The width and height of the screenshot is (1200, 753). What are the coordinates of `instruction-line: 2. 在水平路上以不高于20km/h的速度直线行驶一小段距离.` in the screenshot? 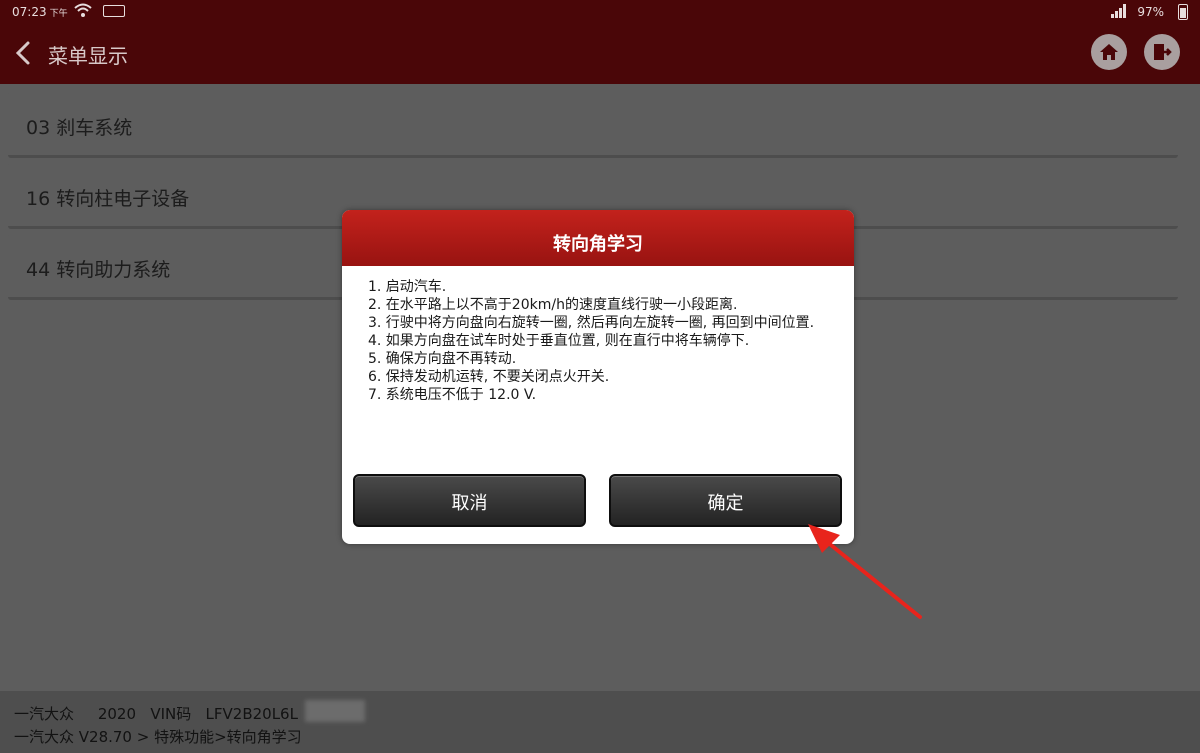 It's located at (553, 305).